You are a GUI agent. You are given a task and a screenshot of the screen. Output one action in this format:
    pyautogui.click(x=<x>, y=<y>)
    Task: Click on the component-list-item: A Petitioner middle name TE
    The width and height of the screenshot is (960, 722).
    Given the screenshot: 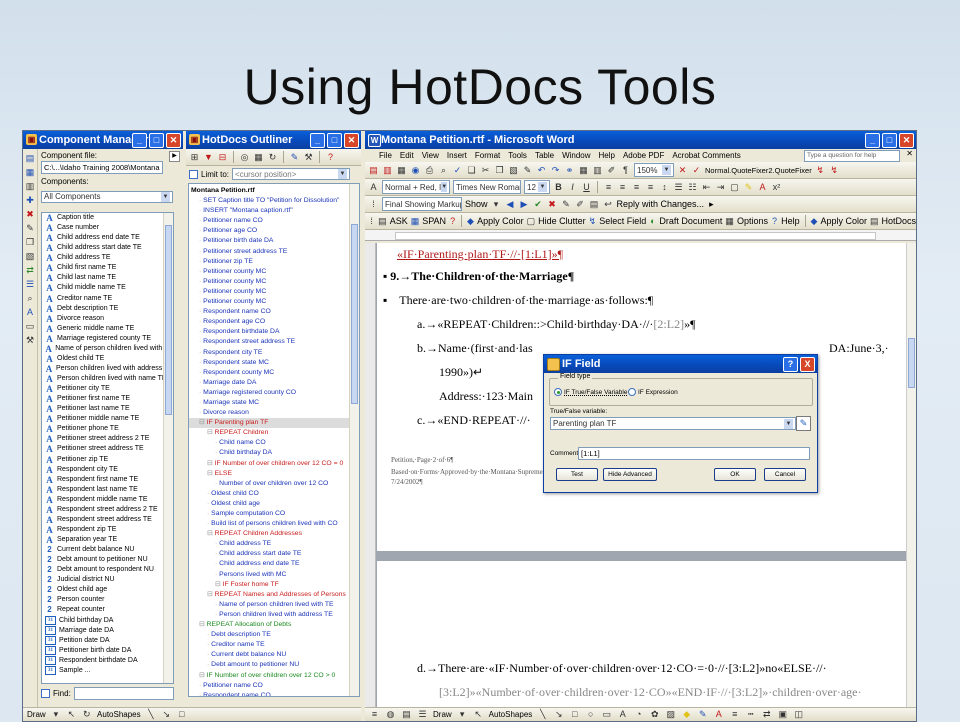 What is the action you would take?
    pyautogui.click(x=107, y=419)
    